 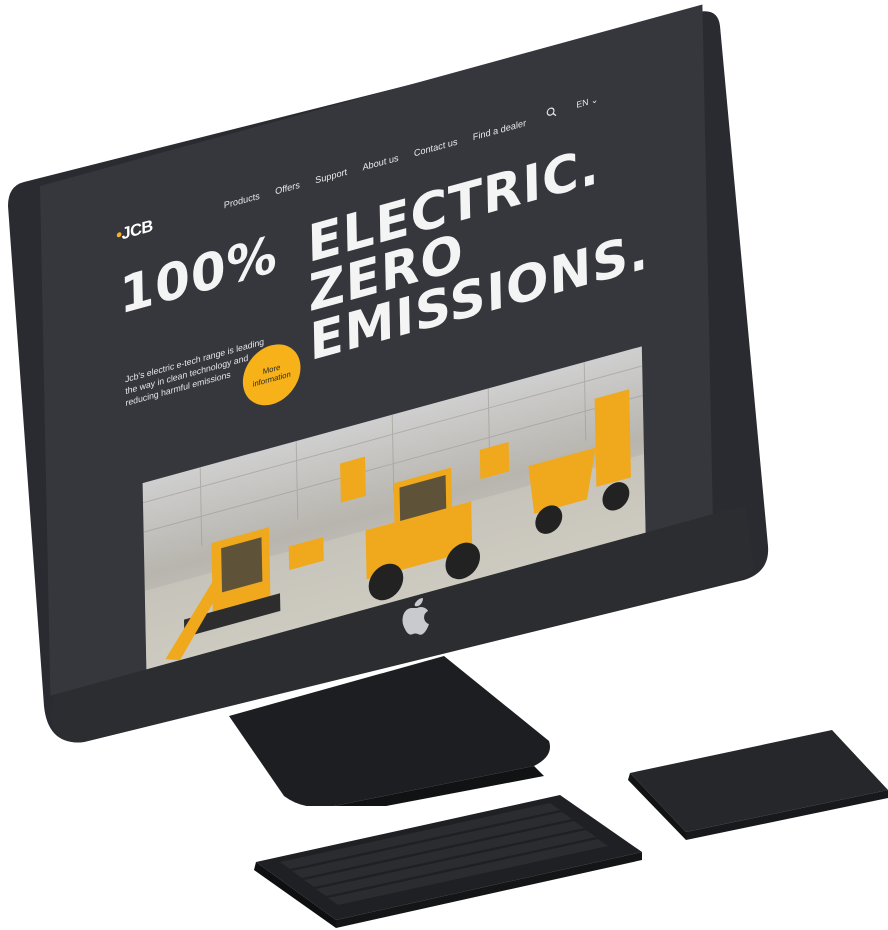 What do you see at coordinates (242, 201) in the screenshot?
I see `nav-products: Products` at bounding box center [242, 201].